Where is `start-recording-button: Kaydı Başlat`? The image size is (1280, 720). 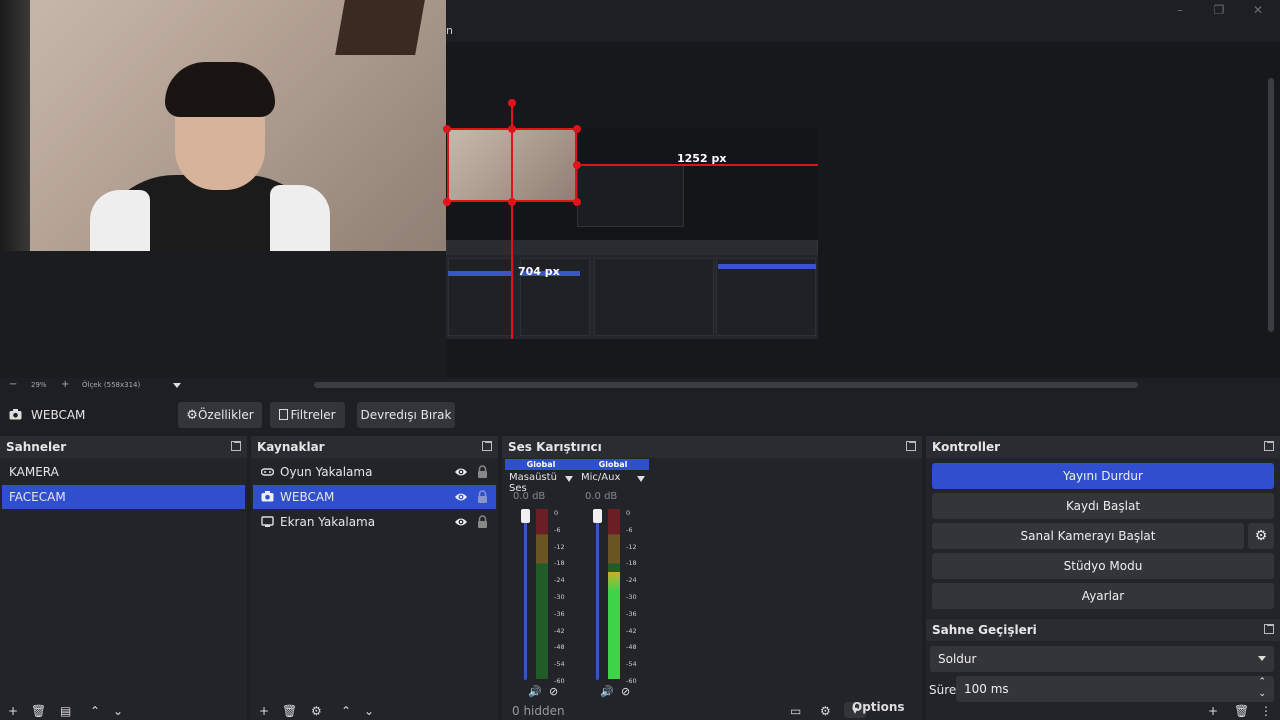 start-recording-button: Kaydı Başlat is located at coordinates (1103, 506).